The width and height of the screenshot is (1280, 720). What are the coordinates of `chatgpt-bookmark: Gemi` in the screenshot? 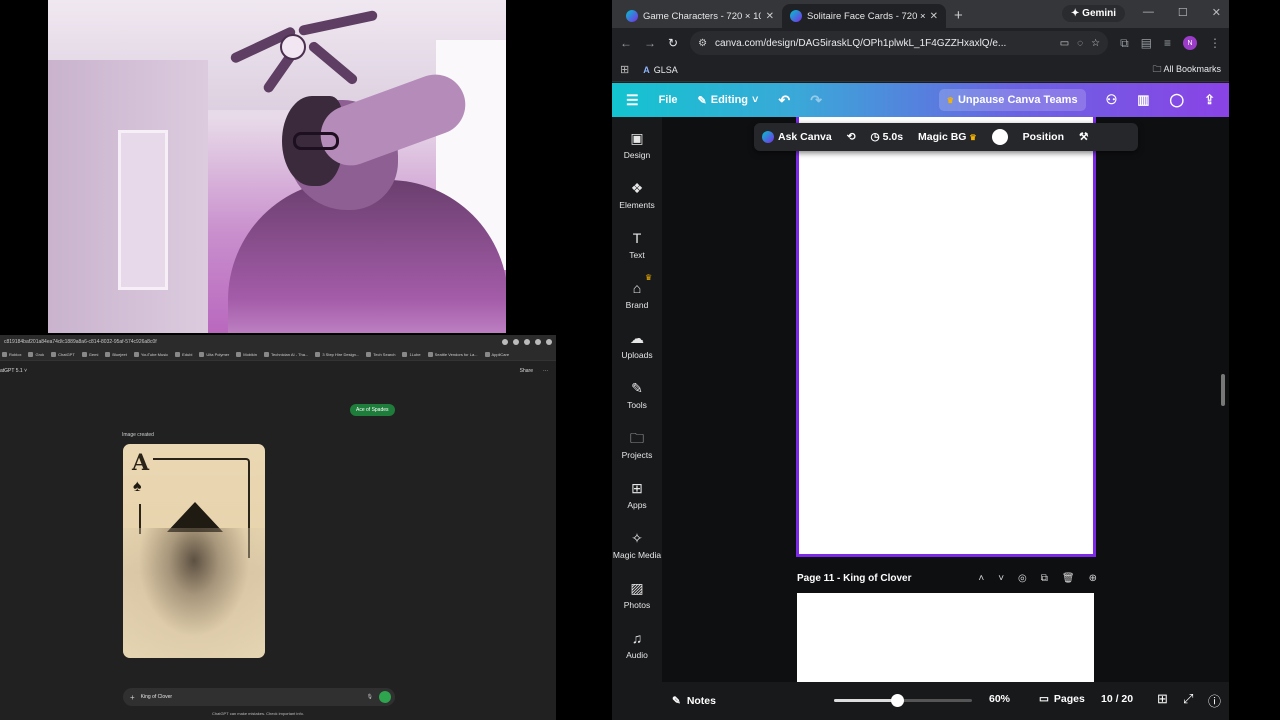 It's located at (89, 354).